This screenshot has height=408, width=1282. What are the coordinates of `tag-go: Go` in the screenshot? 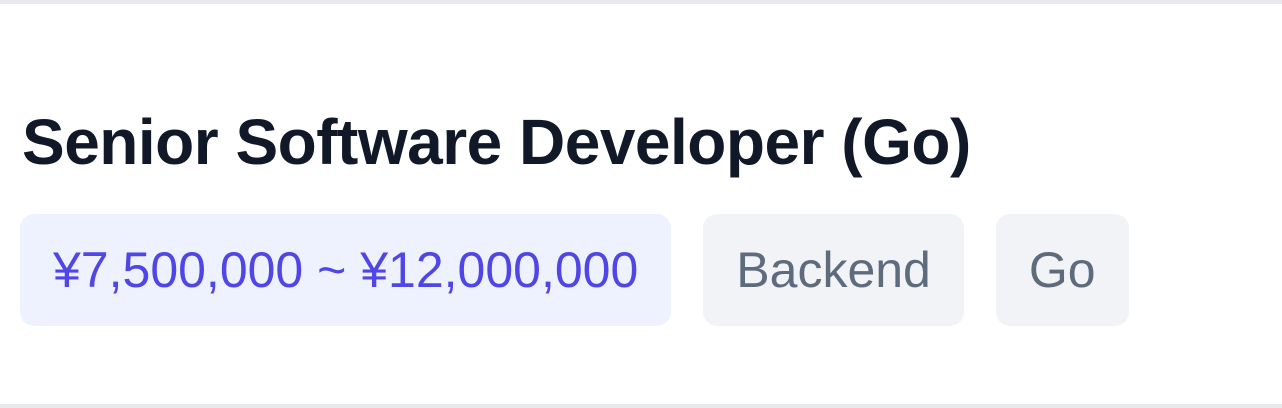 It's located at (1062, 270).